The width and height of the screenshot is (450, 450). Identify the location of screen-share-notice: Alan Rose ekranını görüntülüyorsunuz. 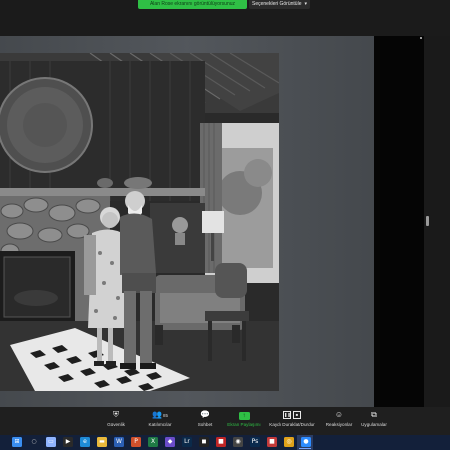
(192, 4).